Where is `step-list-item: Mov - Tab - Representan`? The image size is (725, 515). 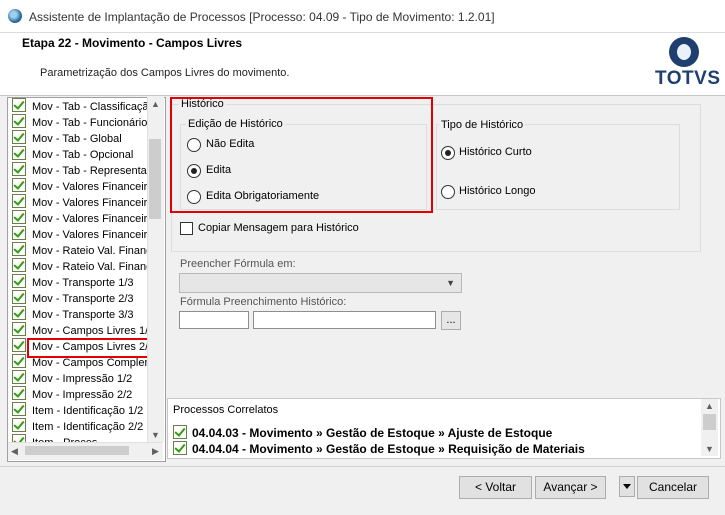 step-list-item: Mov - Tab - Representan is located at coordinates (79, 170).